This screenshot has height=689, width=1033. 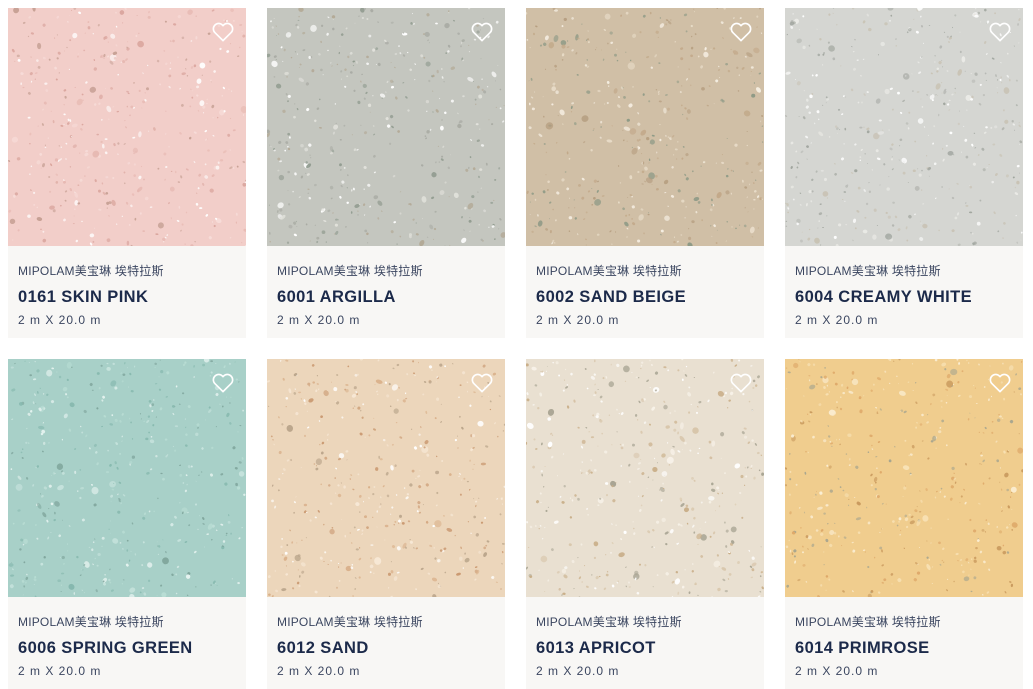 What do you see at coordinates (127, 297) in the screenshot?
I see `product-name: 0161 SKIN PINK` at bounding box center [127, 297].